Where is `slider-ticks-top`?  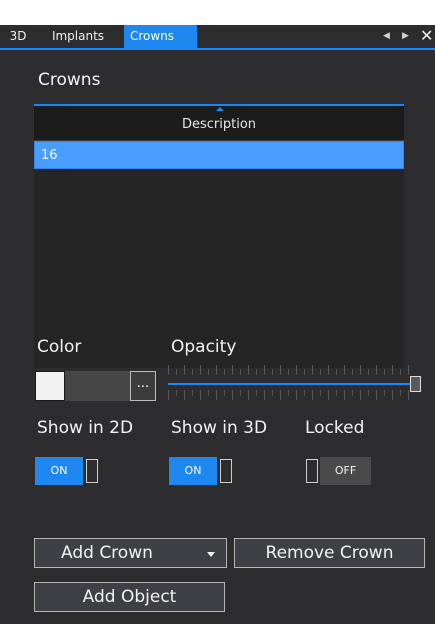
slider-ticks-top is located at coordinates (293, 370).